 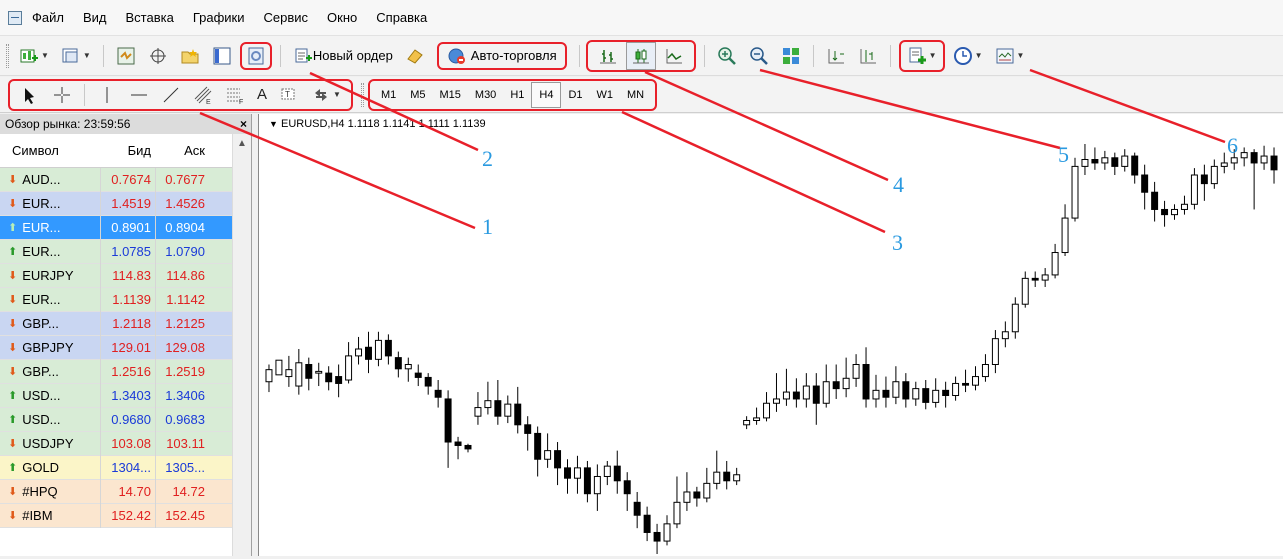 I want to click on callout-1: 1, so click(x=487, y=226).